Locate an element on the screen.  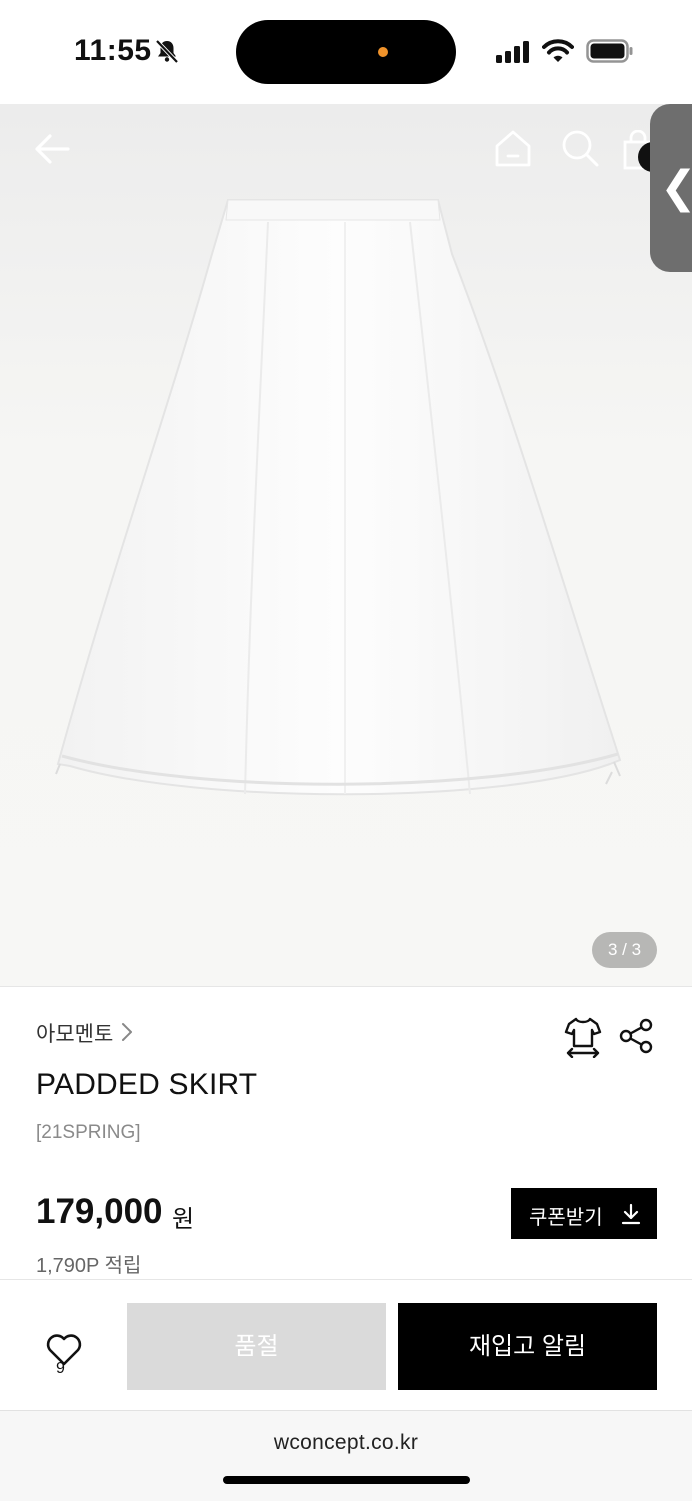
privacy-indicator is located at coordinates (383, 52).